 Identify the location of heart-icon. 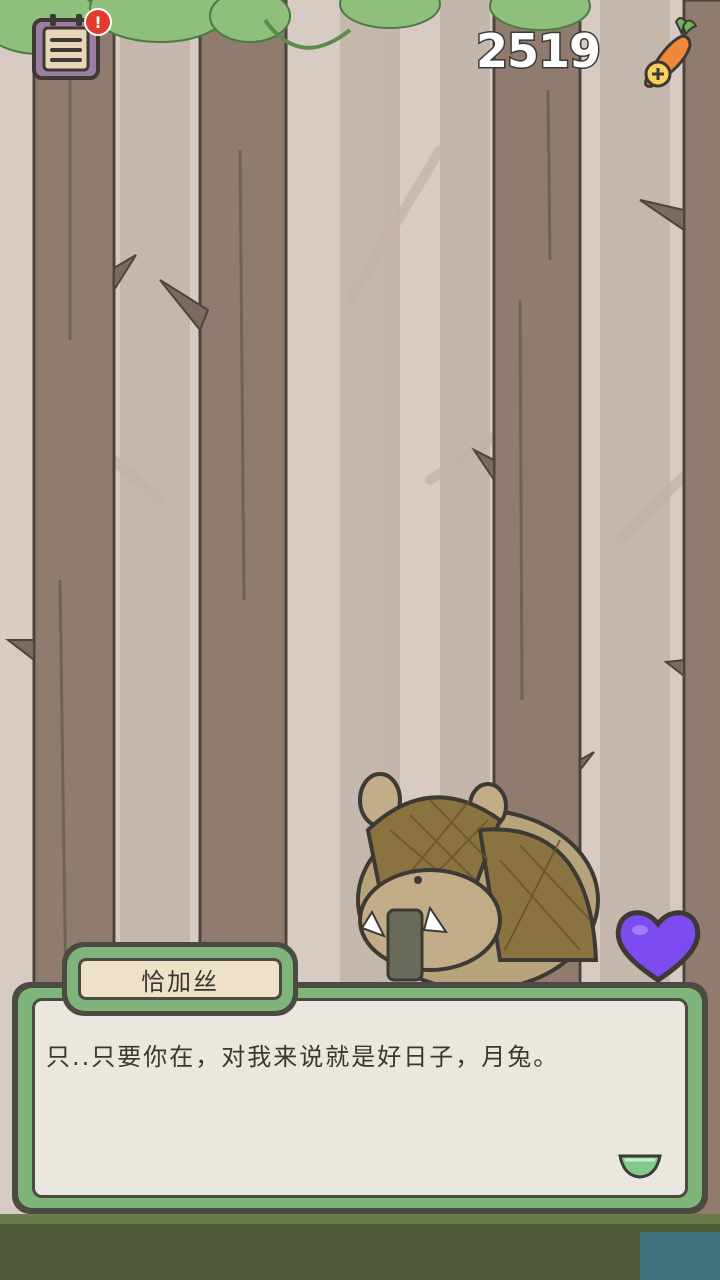
(658, 947).